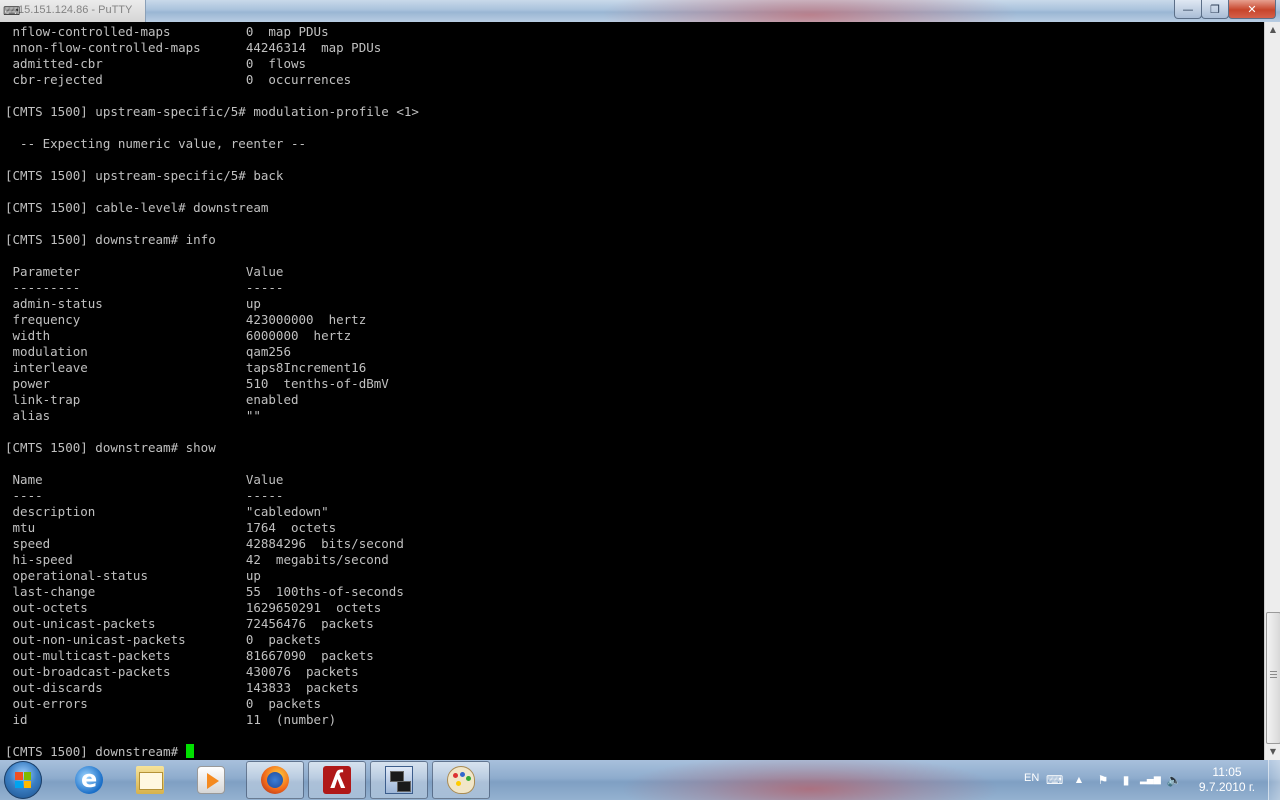  What do you see at coordinates (1272, 30) in the screenshot?
I see `scroll-up-button: ▲` at bounding box center [1272, 30].